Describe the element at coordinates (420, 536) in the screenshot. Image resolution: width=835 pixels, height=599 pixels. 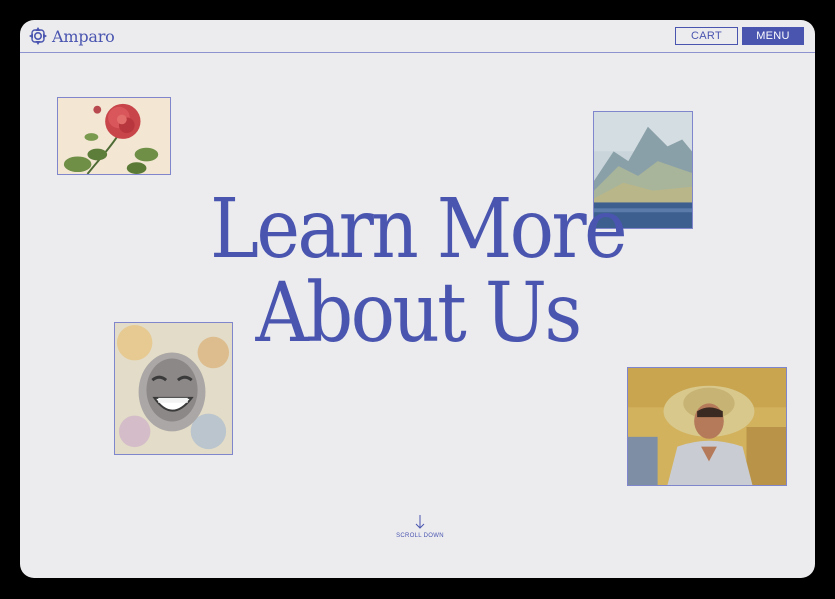
I see `scroll-down-label: SCROLL DOWN` at that location.